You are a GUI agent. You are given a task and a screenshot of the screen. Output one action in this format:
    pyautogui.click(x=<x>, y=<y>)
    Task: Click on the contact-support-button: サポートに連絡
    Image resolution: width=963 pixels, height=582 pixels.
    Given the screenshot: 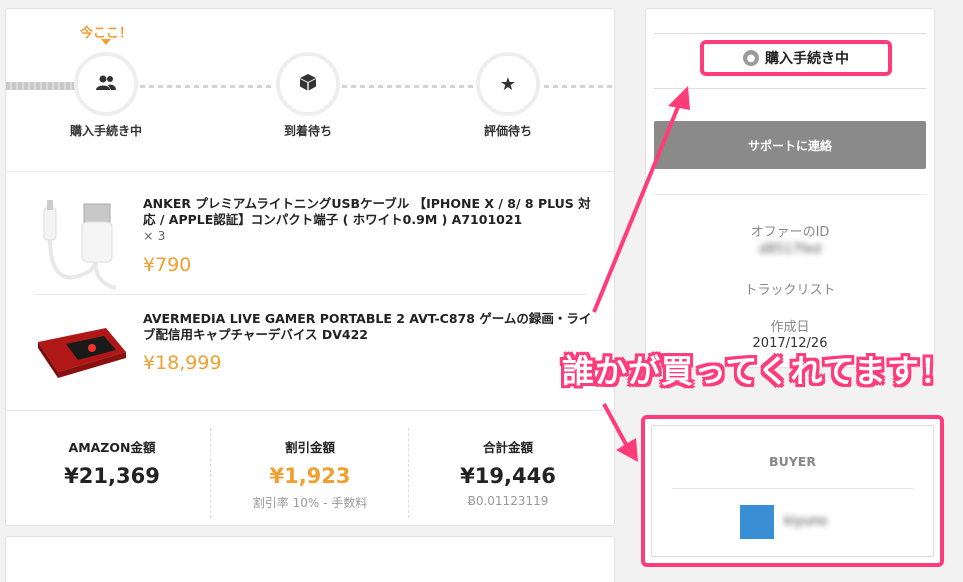 What is the action you would take?
    pyautogui.click(x=790, y=145)
    